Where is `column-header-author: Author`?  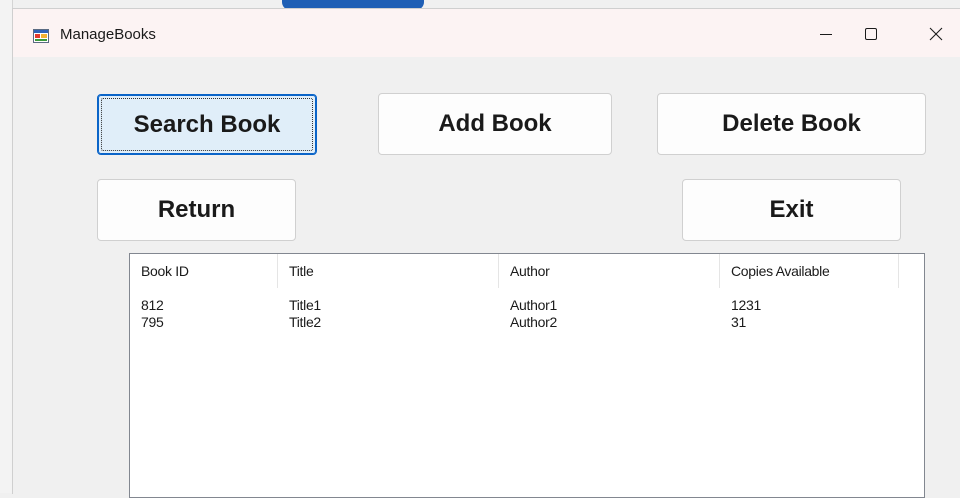
column-header-author: Author is located at coordinates (609, 271).